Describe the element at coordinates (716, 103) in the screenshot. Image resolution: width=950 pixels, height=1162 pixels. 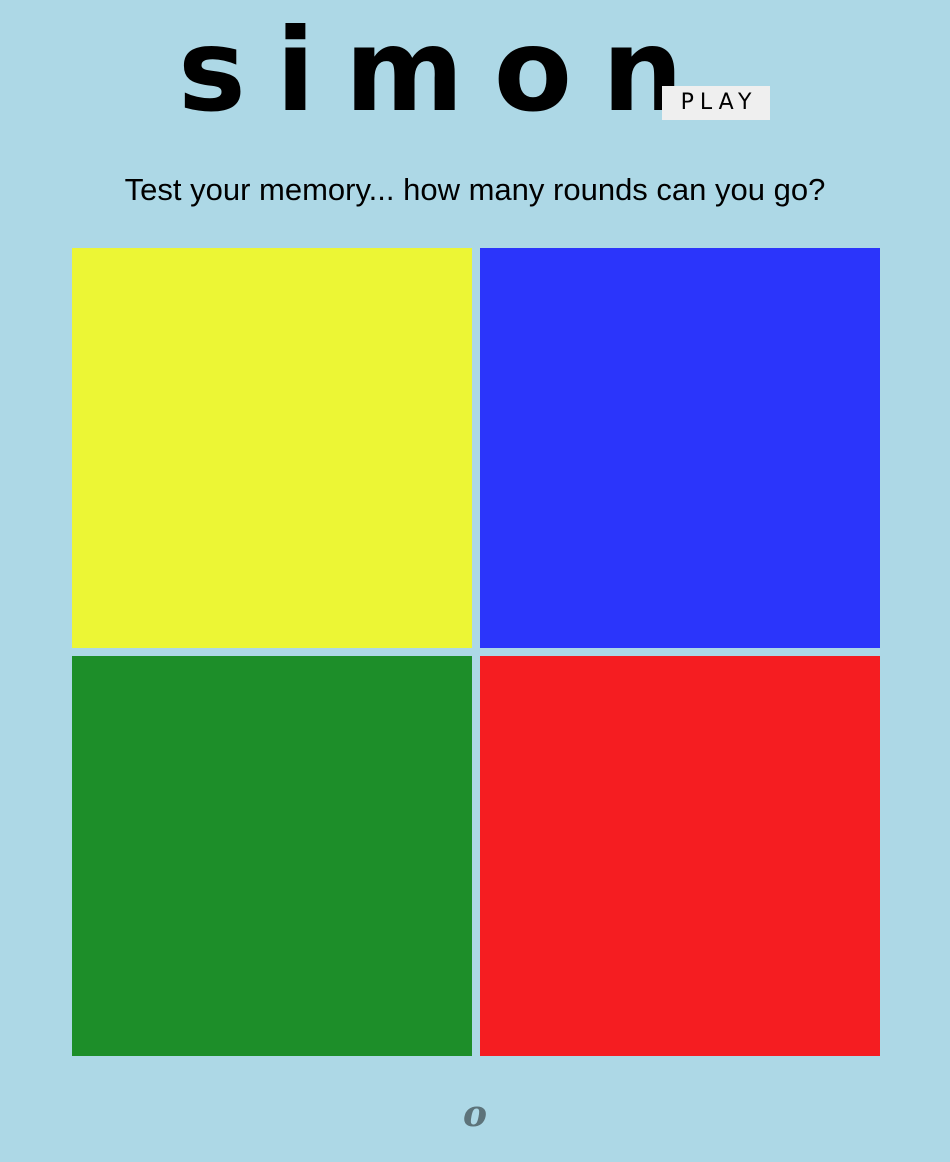
I see `play-button: PLAY` at that location.